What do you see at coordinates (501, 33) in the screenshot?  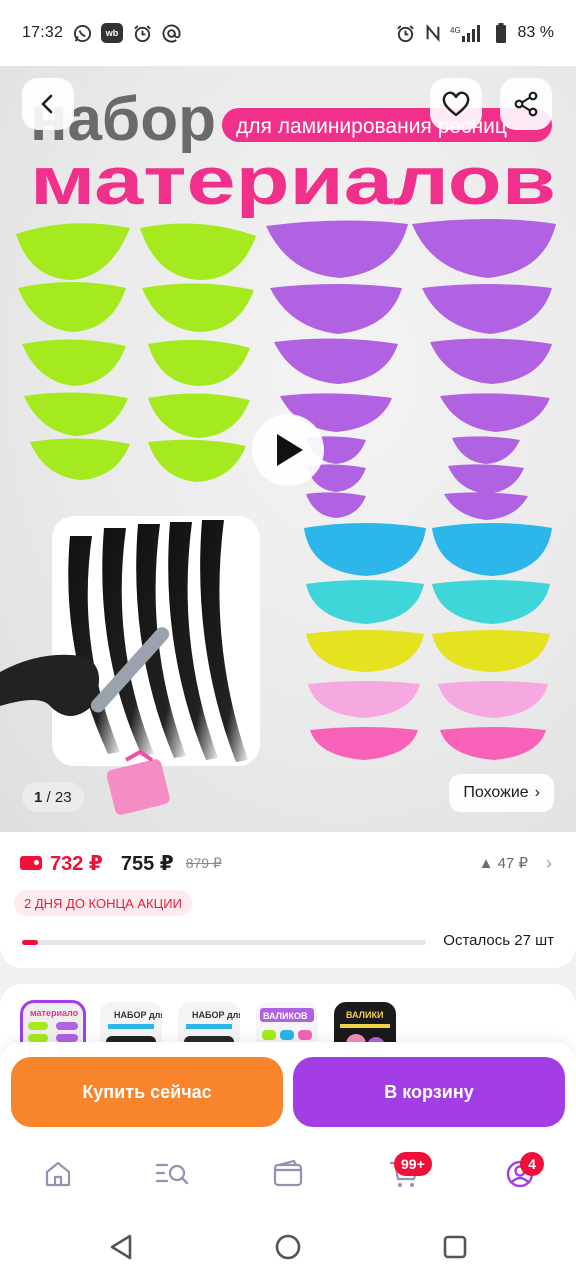 I see `battery-icon` at bounding box center [501, 33].